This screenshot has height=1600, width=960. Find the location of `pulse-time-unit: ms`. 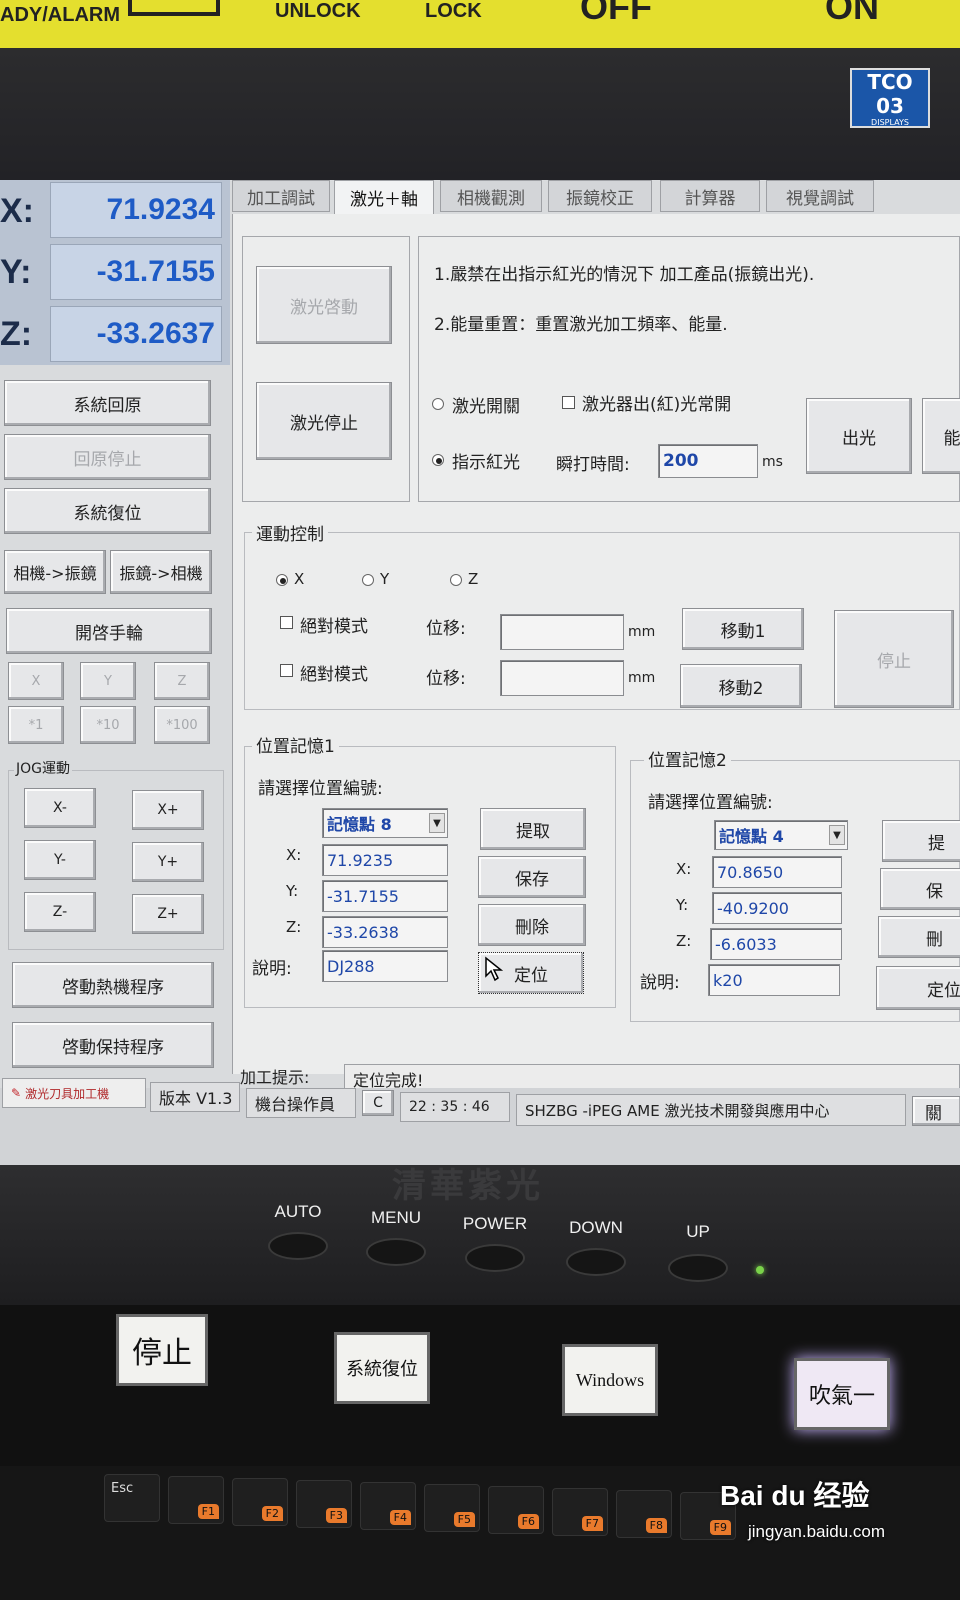

pulse-time-unit: ms is located at coordinates (772, 462).